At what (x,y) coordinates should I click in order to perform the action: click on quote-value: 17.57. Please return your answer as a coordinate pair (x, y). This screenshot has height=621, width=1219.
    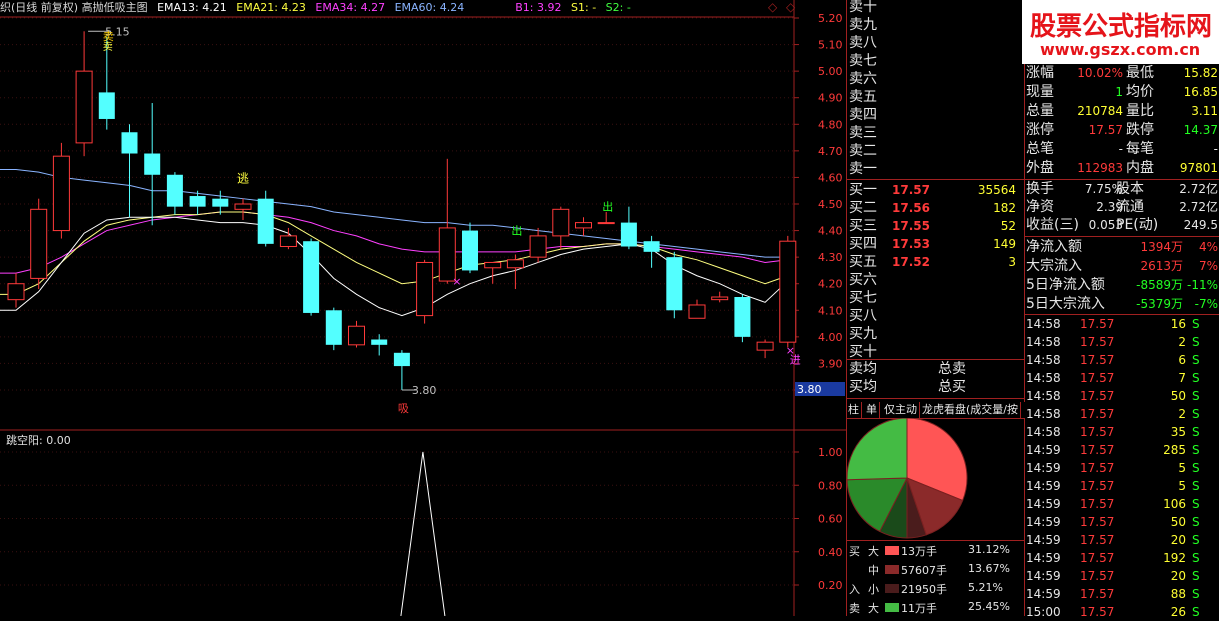
    Looking at the image, I should click on (1105, 130).